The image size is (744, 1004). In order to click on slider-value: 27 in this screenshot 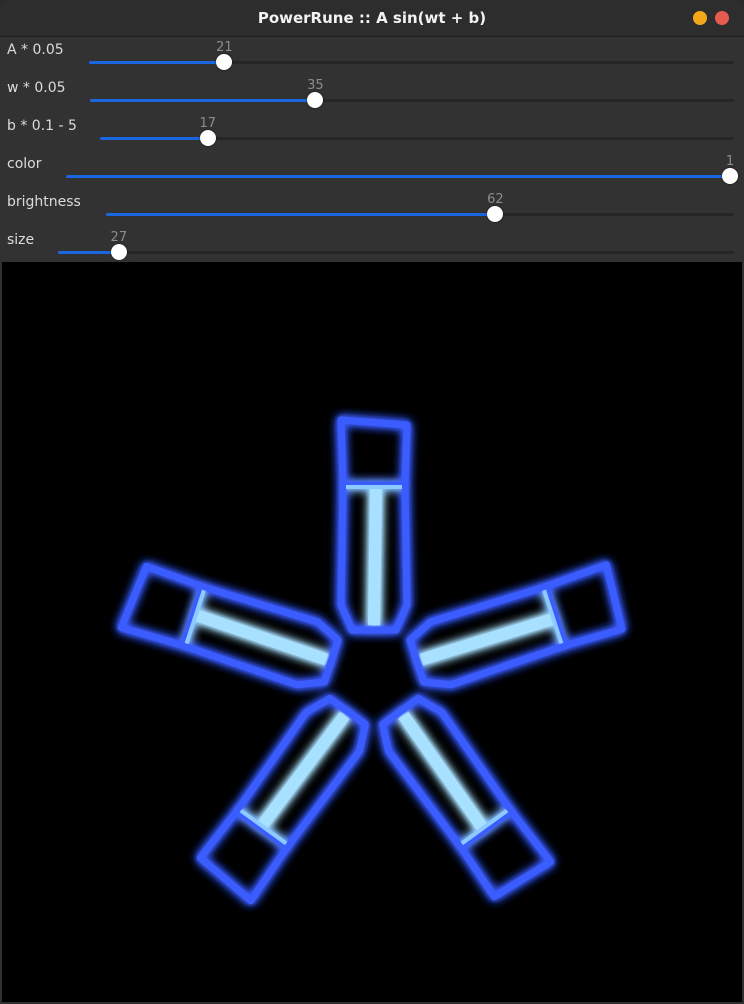, I will do `click(119, 237)`.